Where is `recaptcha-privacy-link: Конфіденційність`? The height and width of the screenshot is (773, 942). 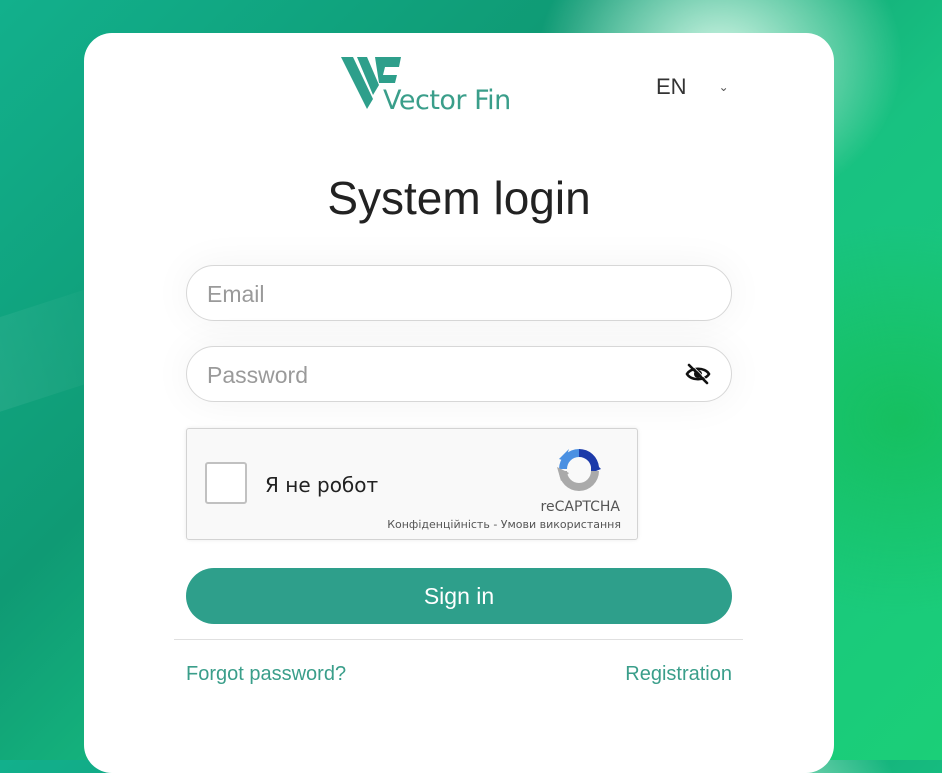 recaptcha-privacy-link: Конфіденційність is located at coordinates (438, 524).